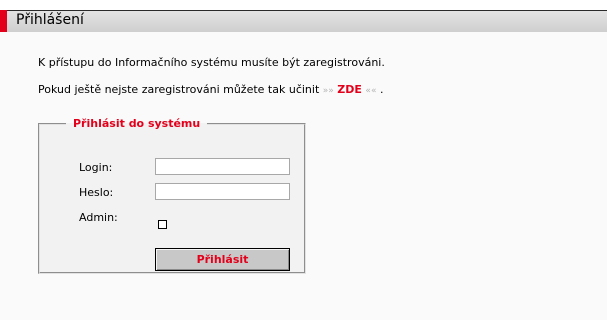  I want to click on registration-hint-period: ., so click(381, 89).